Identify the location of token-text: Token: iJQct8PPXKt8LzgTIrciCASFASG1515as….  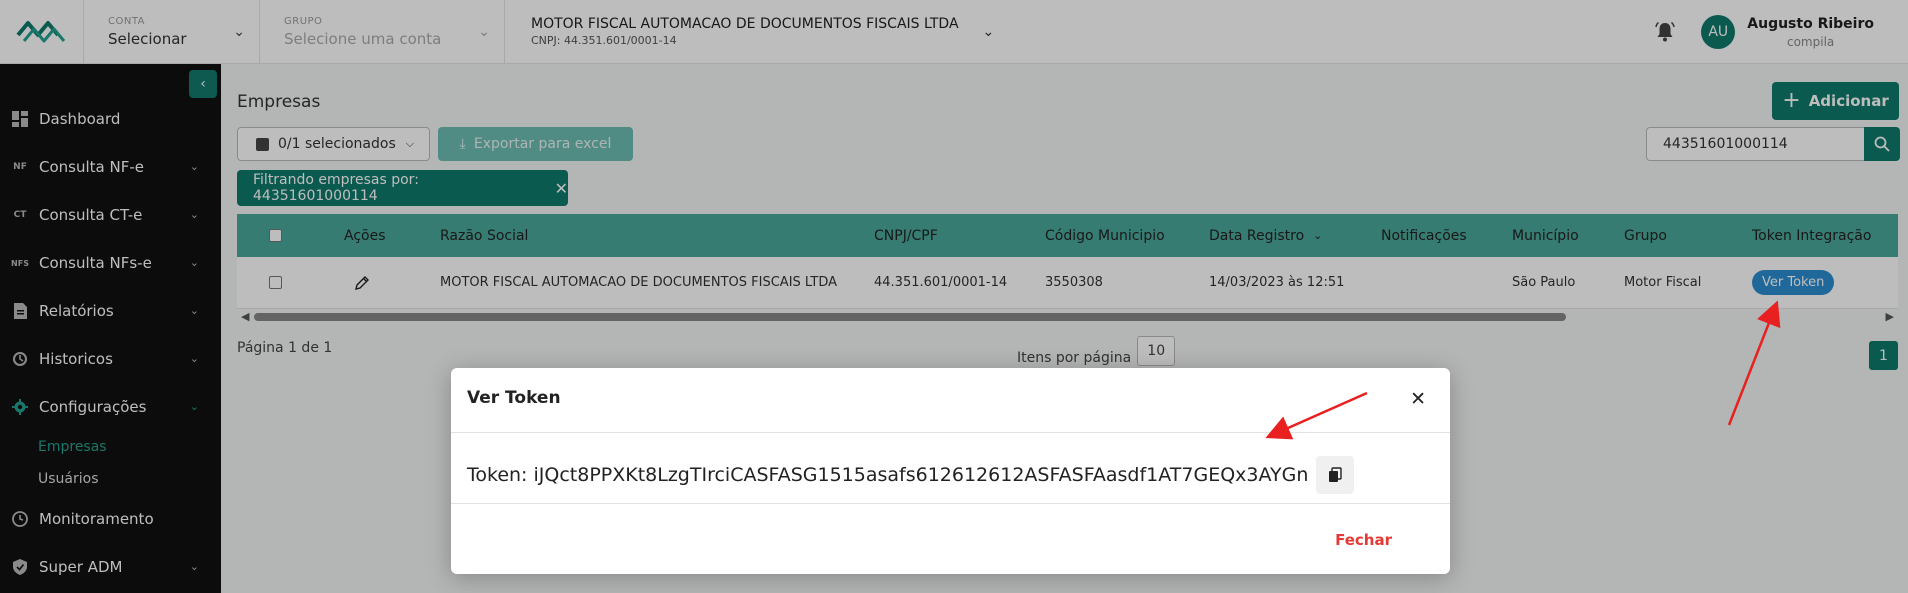
(888, 475).